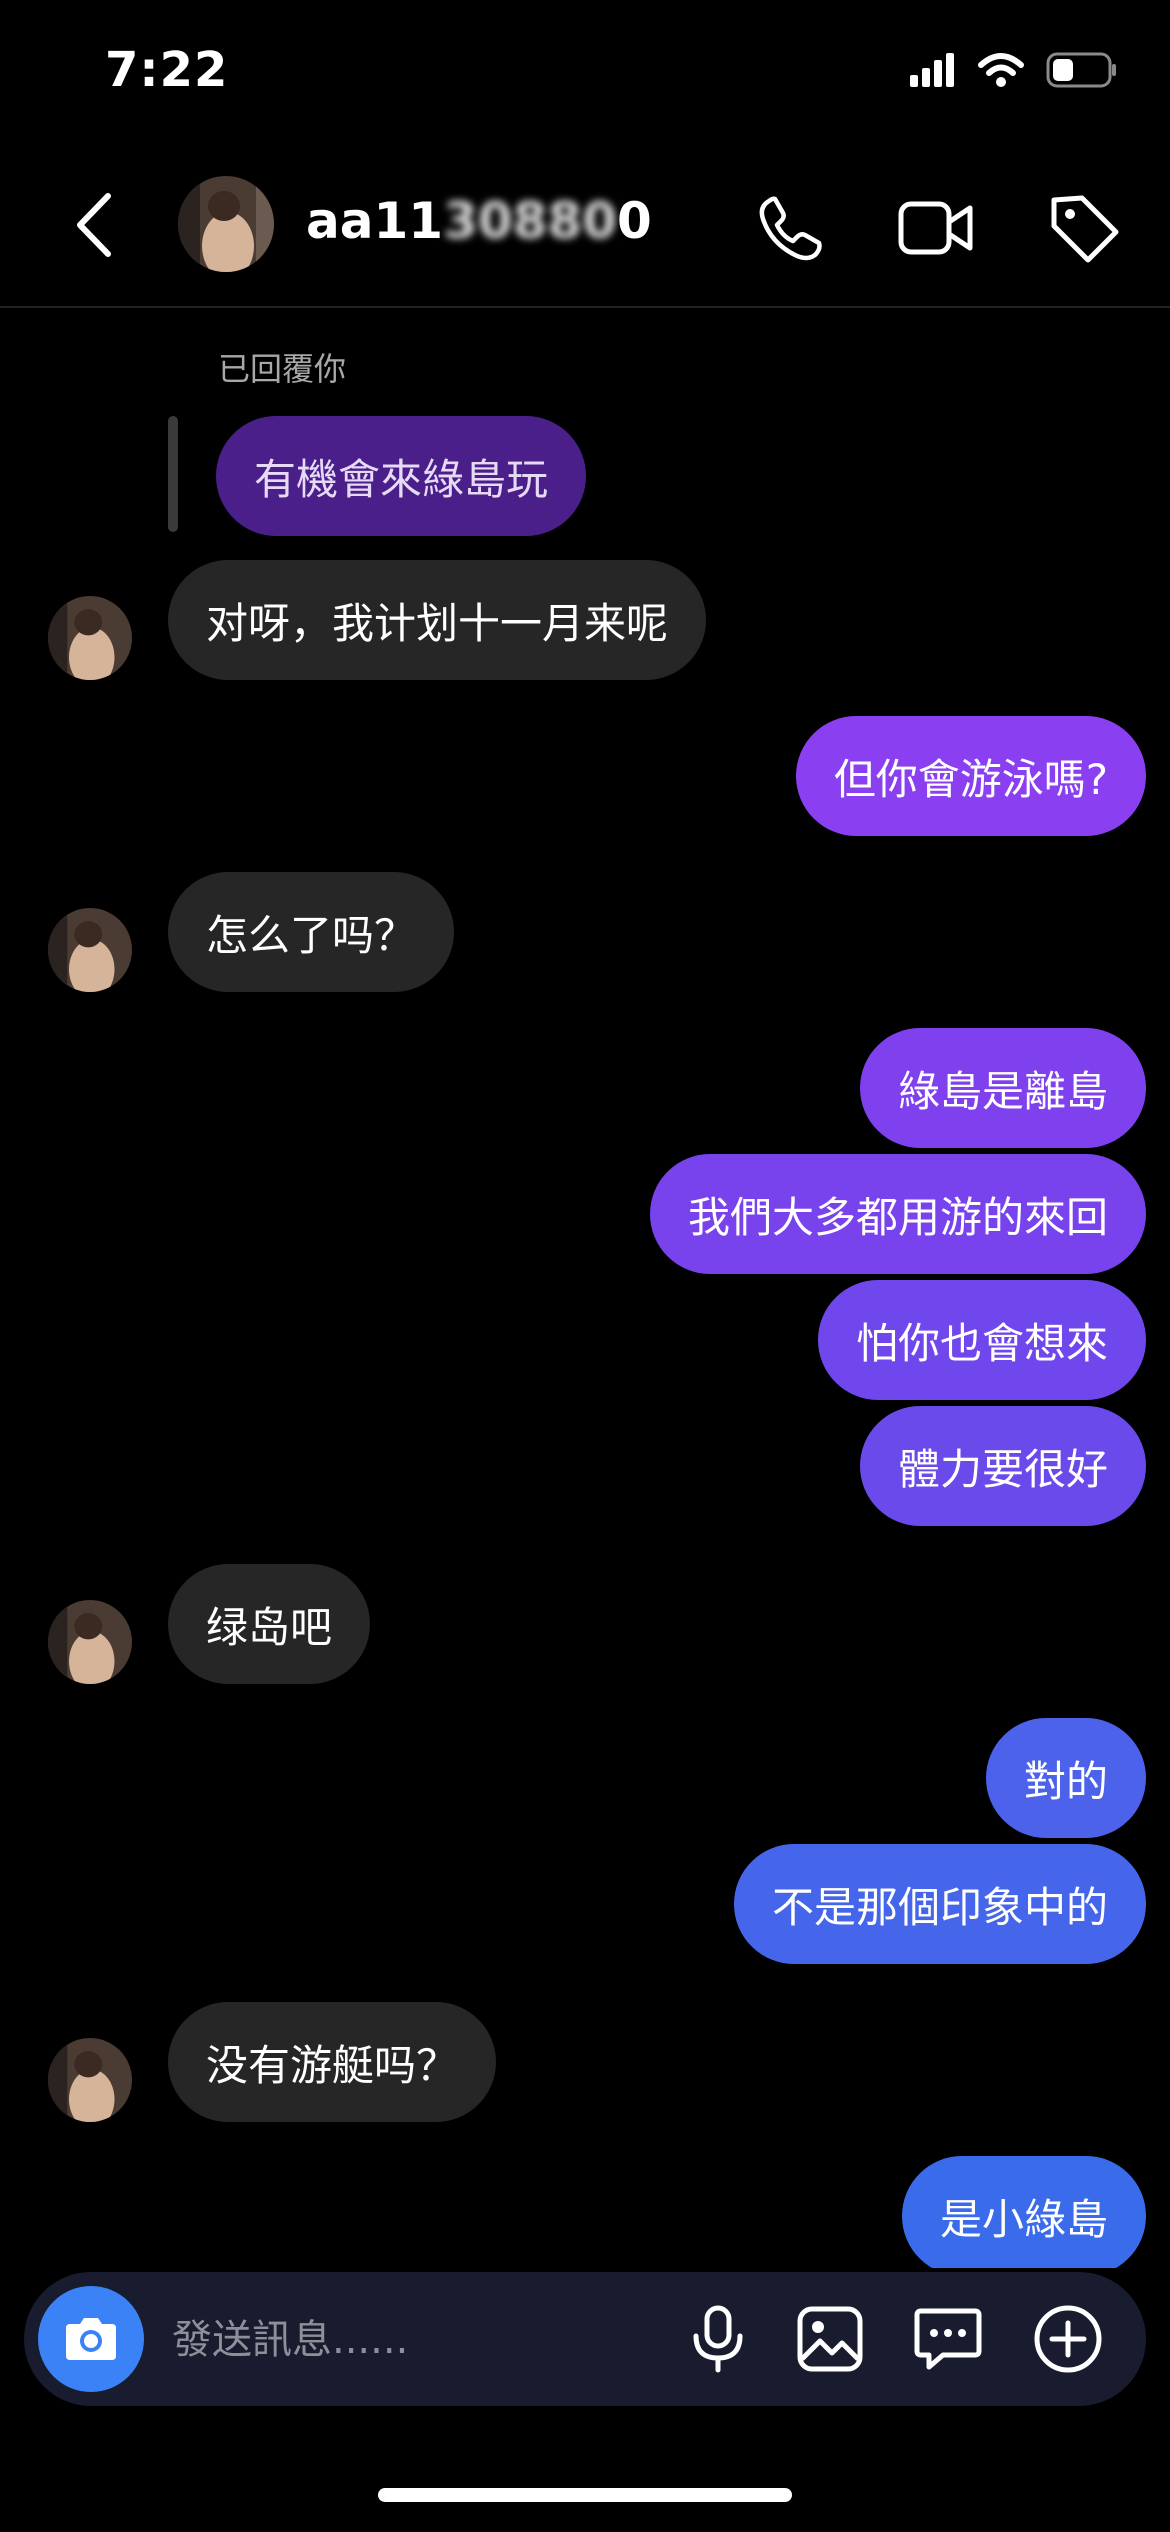 Image resolution: width=1170 pixels, height=2532 pixels. I want to click on image-icon, so click(830, 2339).